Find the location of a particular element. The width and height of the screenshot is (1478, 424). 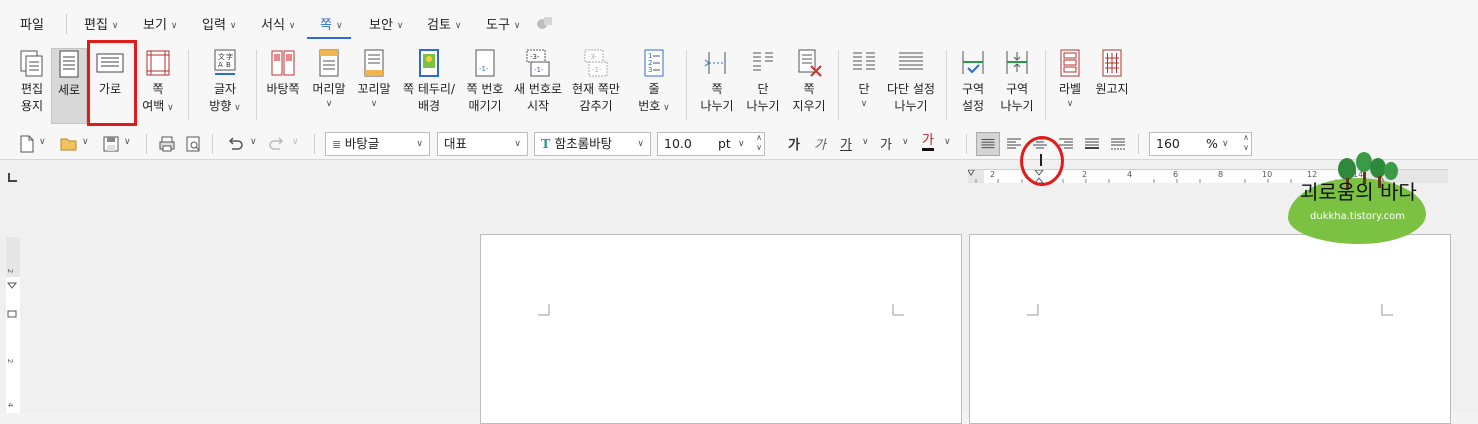

page-border-label-2: 배경 is located at coordinates (429, 106).